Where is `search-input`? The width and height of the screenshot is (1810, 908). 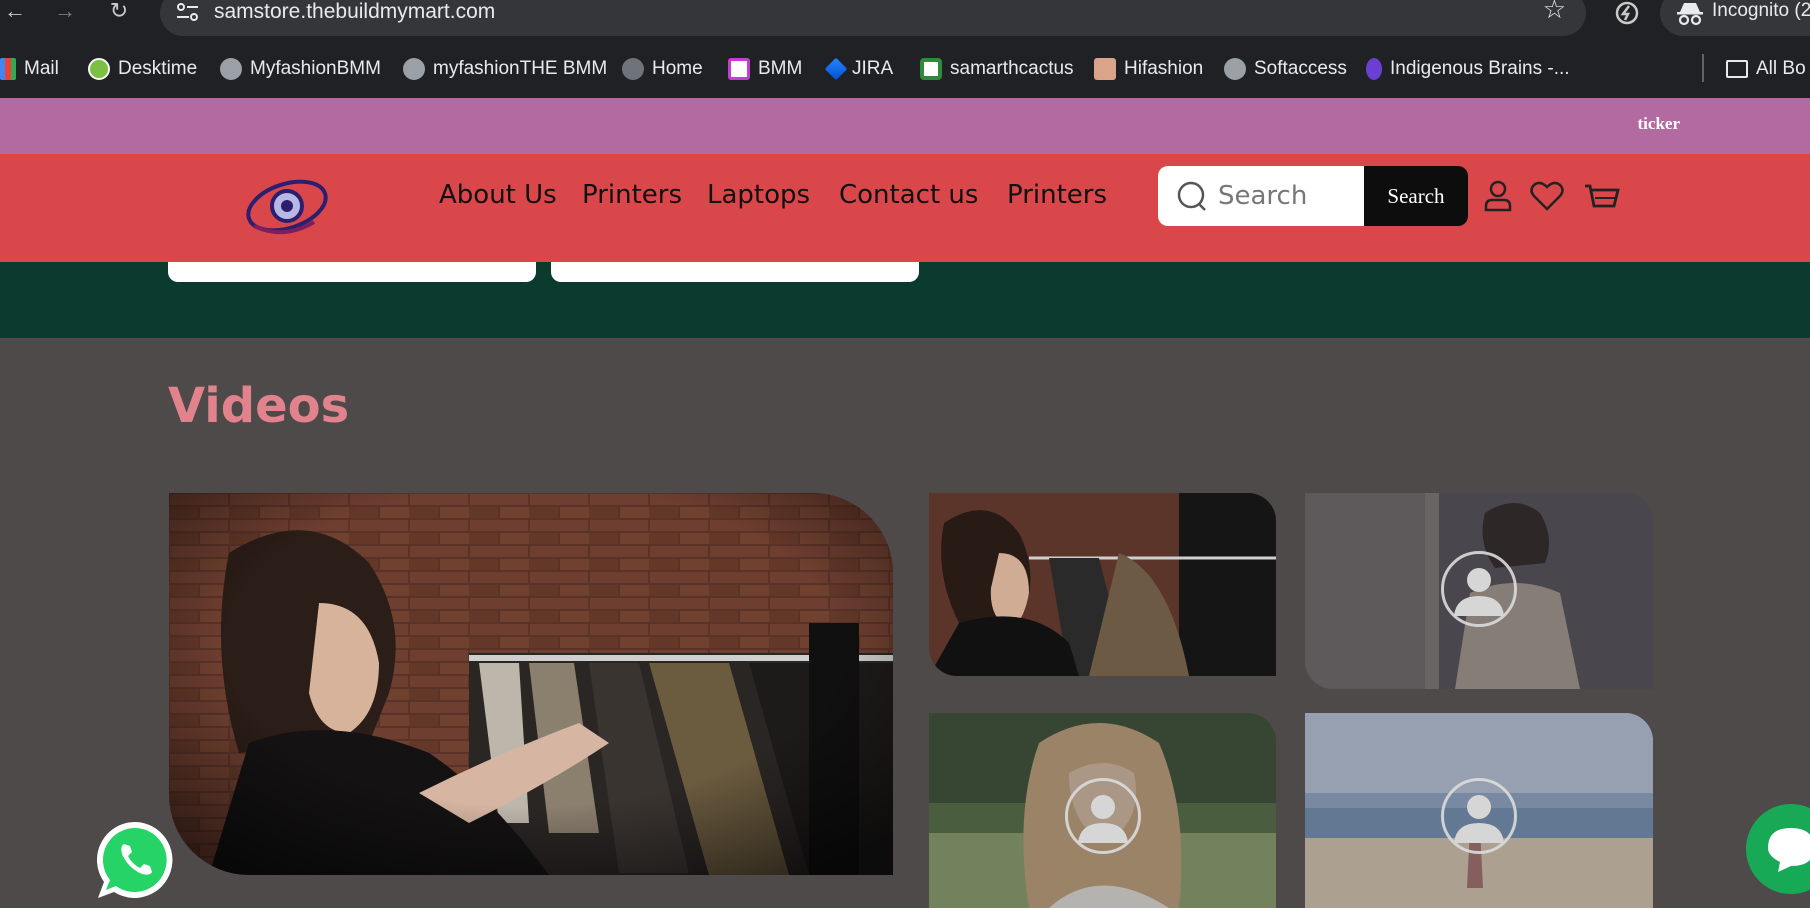
search-input is located at coordinates (1288, 196).